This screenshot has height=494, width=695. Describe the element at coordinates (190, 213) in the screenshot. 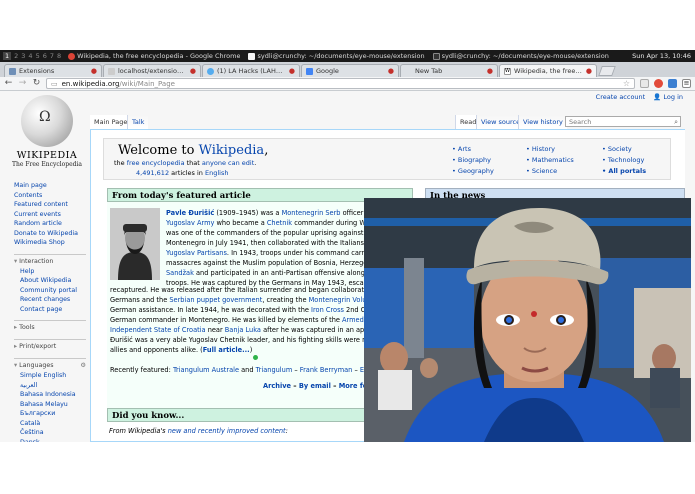

I see `subject-link: Pavle Đurišić` at that location.